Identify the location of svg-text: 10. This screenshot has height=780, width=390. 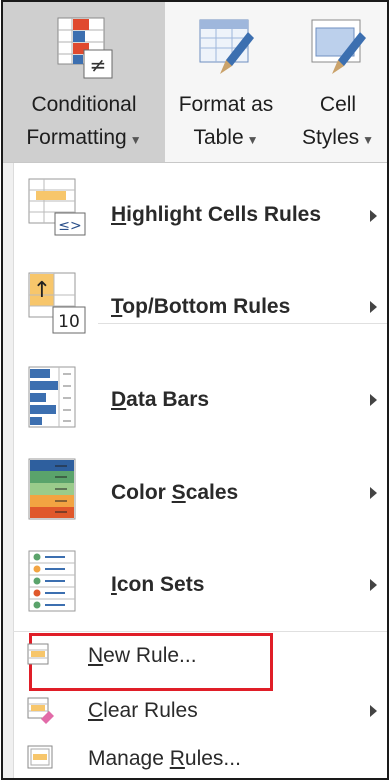
(69, 322).